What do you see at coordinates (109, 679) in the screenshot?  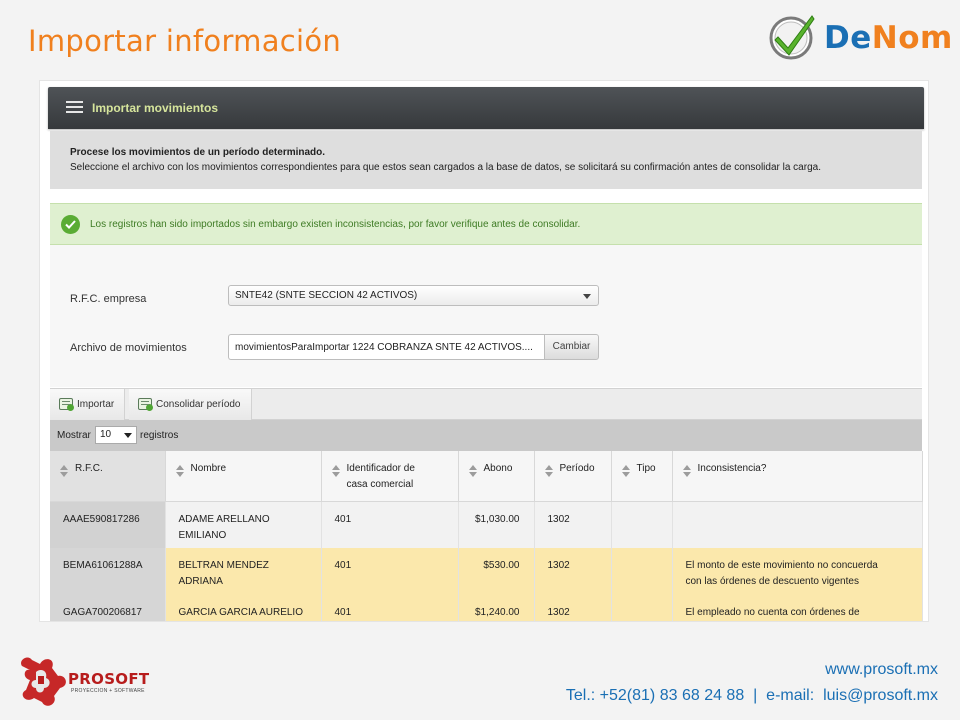 I see `prosoft-wordmark: PROSOFT` at bounding box center [109, 679].